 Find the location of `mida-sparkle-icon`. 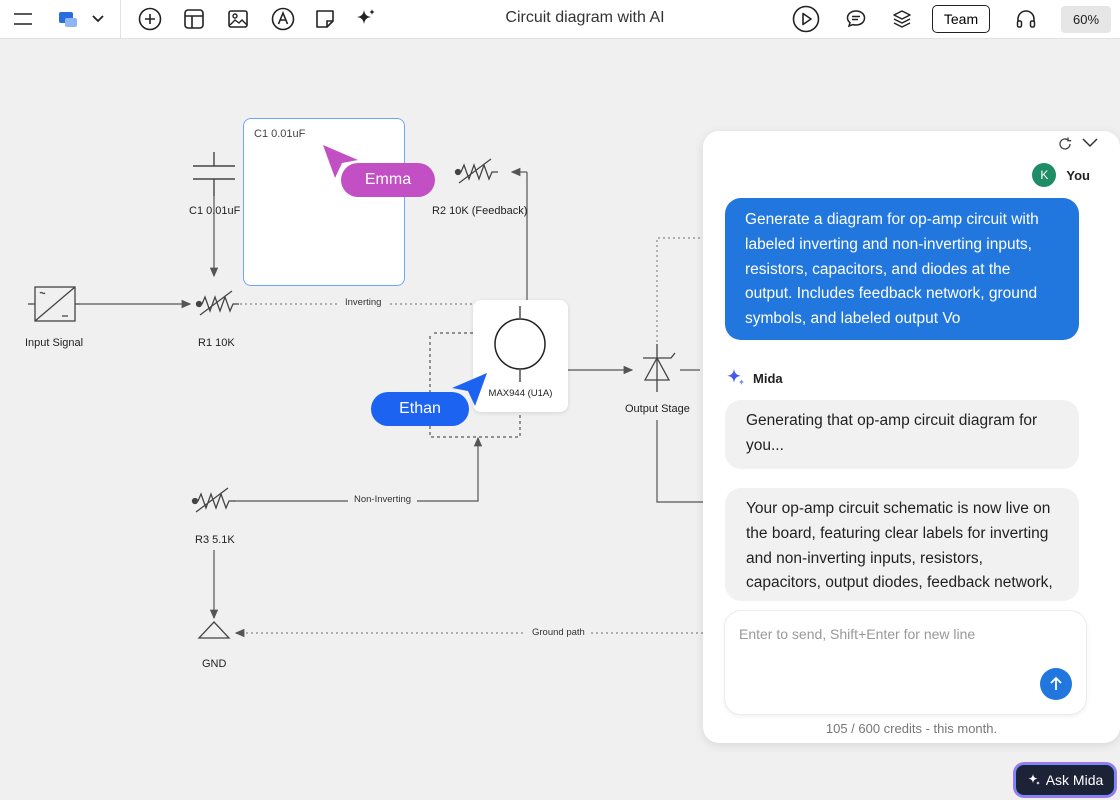

mida-sparkle-icon is located at coordinates (736, 377).